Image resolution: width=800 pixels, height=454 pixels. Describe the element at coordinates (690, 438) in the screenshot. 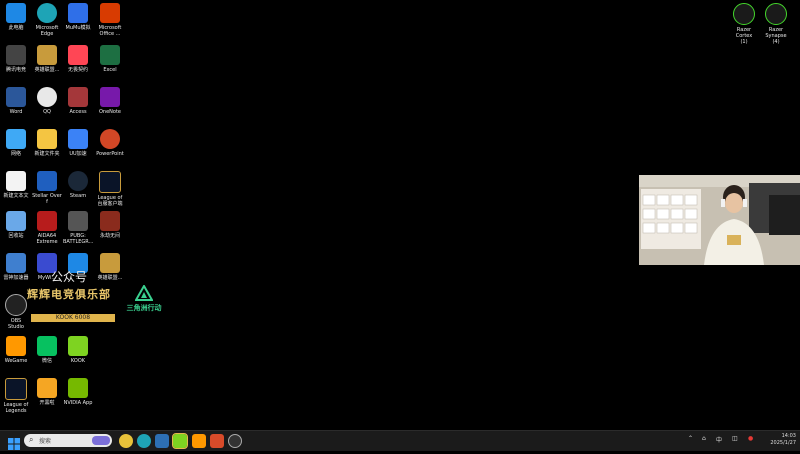

I see `tray-chevron-up-icon: ⌃` at that location.